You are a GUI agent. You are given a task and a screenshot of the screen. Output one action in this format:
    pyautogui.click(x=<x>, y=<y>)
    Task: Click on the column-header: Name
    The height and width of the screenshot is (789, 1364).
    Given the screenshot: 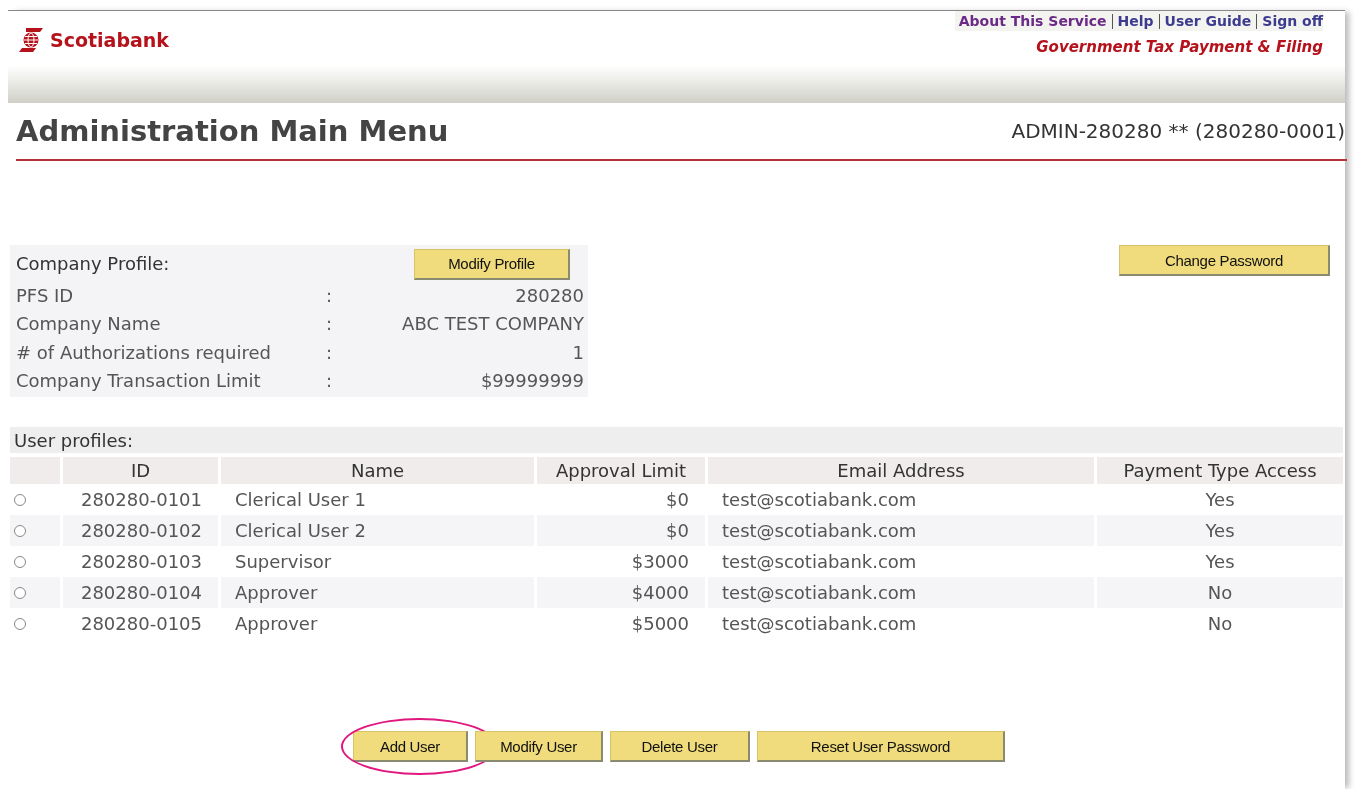 What is the action you would take?
    pyautogui.click(x=377, y=470)
    